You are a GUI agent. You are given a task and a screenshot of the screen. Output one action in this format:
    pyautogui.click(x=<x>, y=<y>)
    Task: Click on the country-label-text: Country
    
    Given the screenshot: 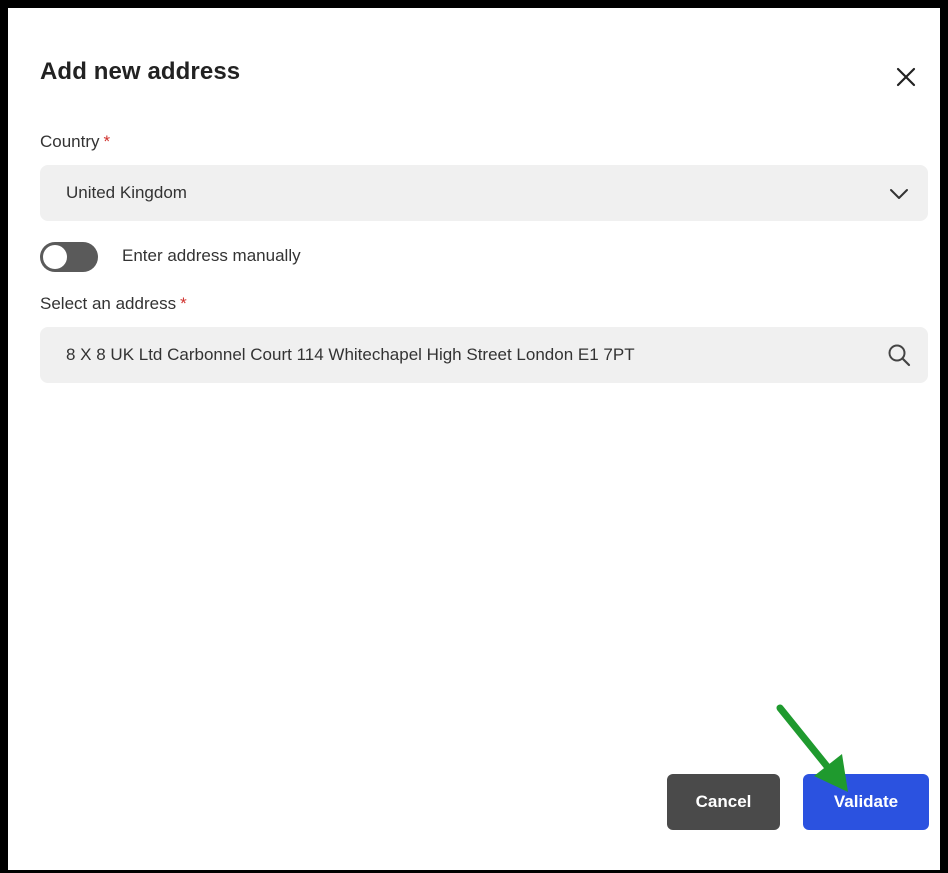 What is the action you would take?
    pyautogui.click(x=70, y=141)
    